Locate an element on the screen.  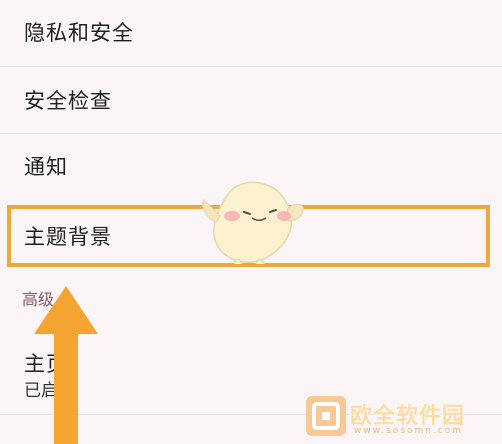
watermark: 欧全软件园 www.sosomn.com is located at coordinates (402, 417).